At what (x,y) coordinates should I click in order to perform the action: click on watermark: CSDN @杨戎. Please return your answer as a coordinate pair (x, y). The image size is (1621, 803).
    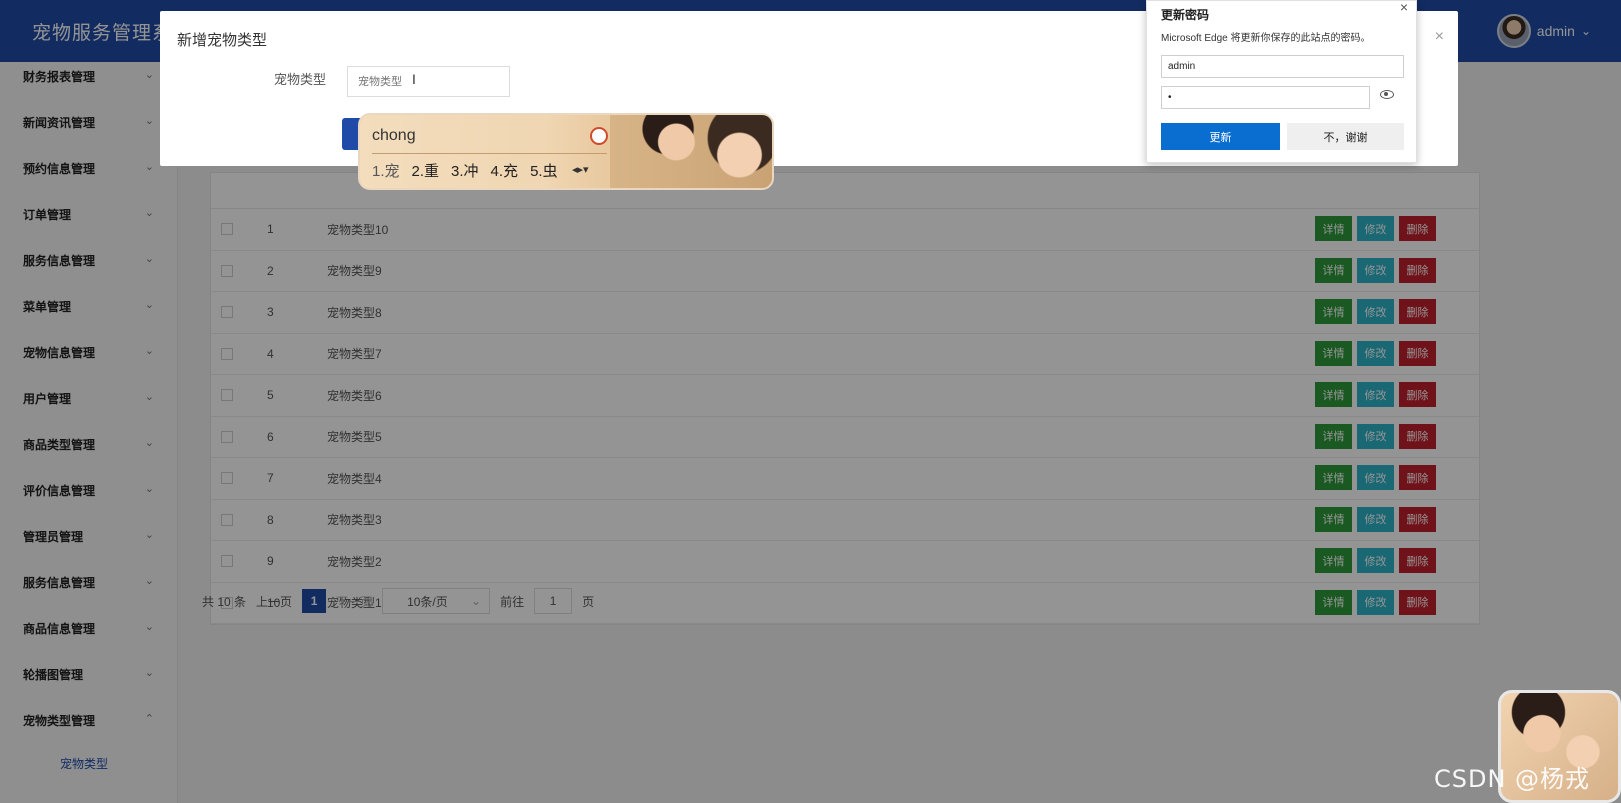
    Looking at the image, I should click on (1512, 779).